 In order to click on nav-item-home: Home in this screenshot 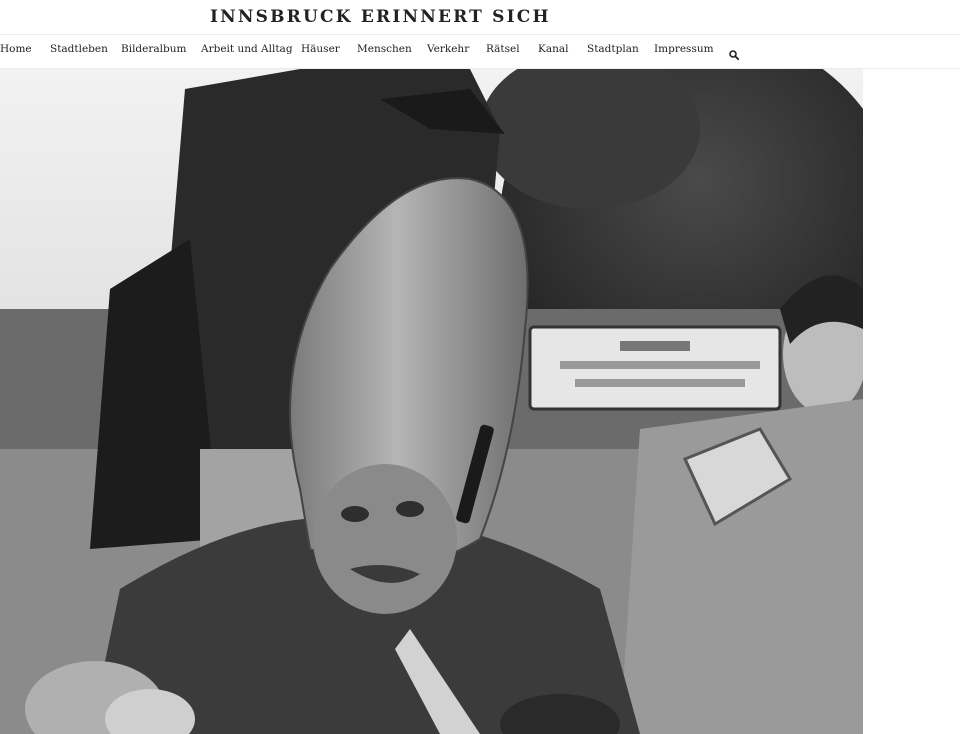, I will do `click(16, 49)`.